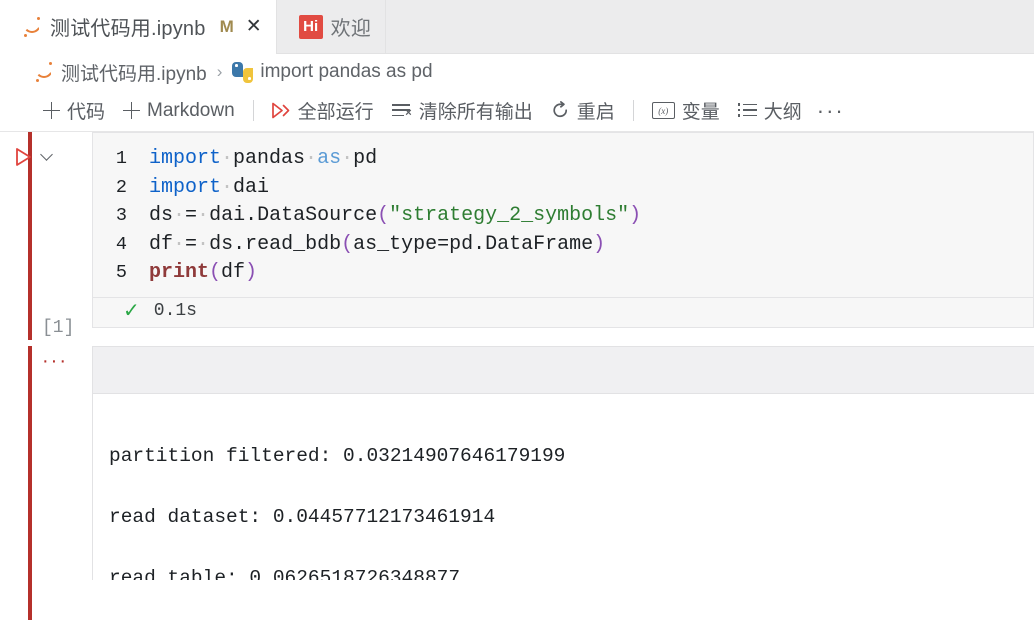 The image size is (1034, 638). What do you see at coordinates (226, 26) in the screenshot?
I see `tab-modified-indicator: M` at bounding box center [226, 26].